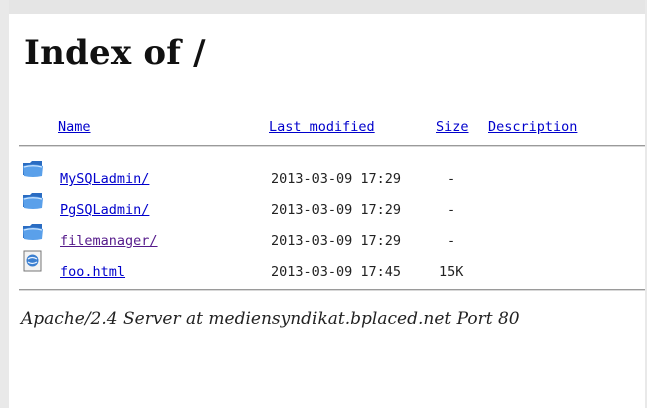 The image size is (647, 408). I want to click on column-header-size: Size, so click(452, 127).